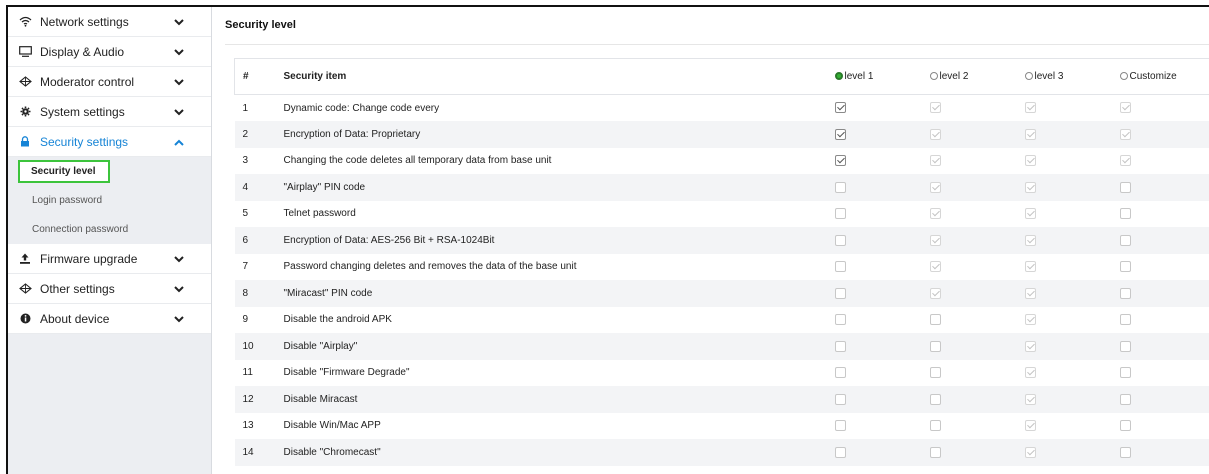 This screenshot has width=1209, height=474. I want to click on table-row: 8 "Miracast" PIN code, so click(721, 293).